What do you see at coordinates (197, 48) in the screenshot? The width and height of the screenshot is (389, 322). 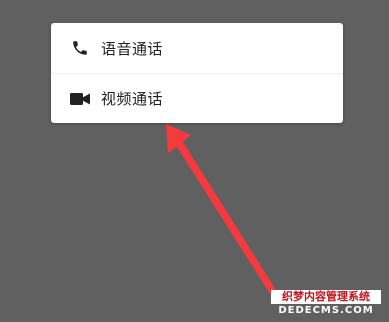 I see `voice-call-item: 语音通话` at bounding box center [197, 48].